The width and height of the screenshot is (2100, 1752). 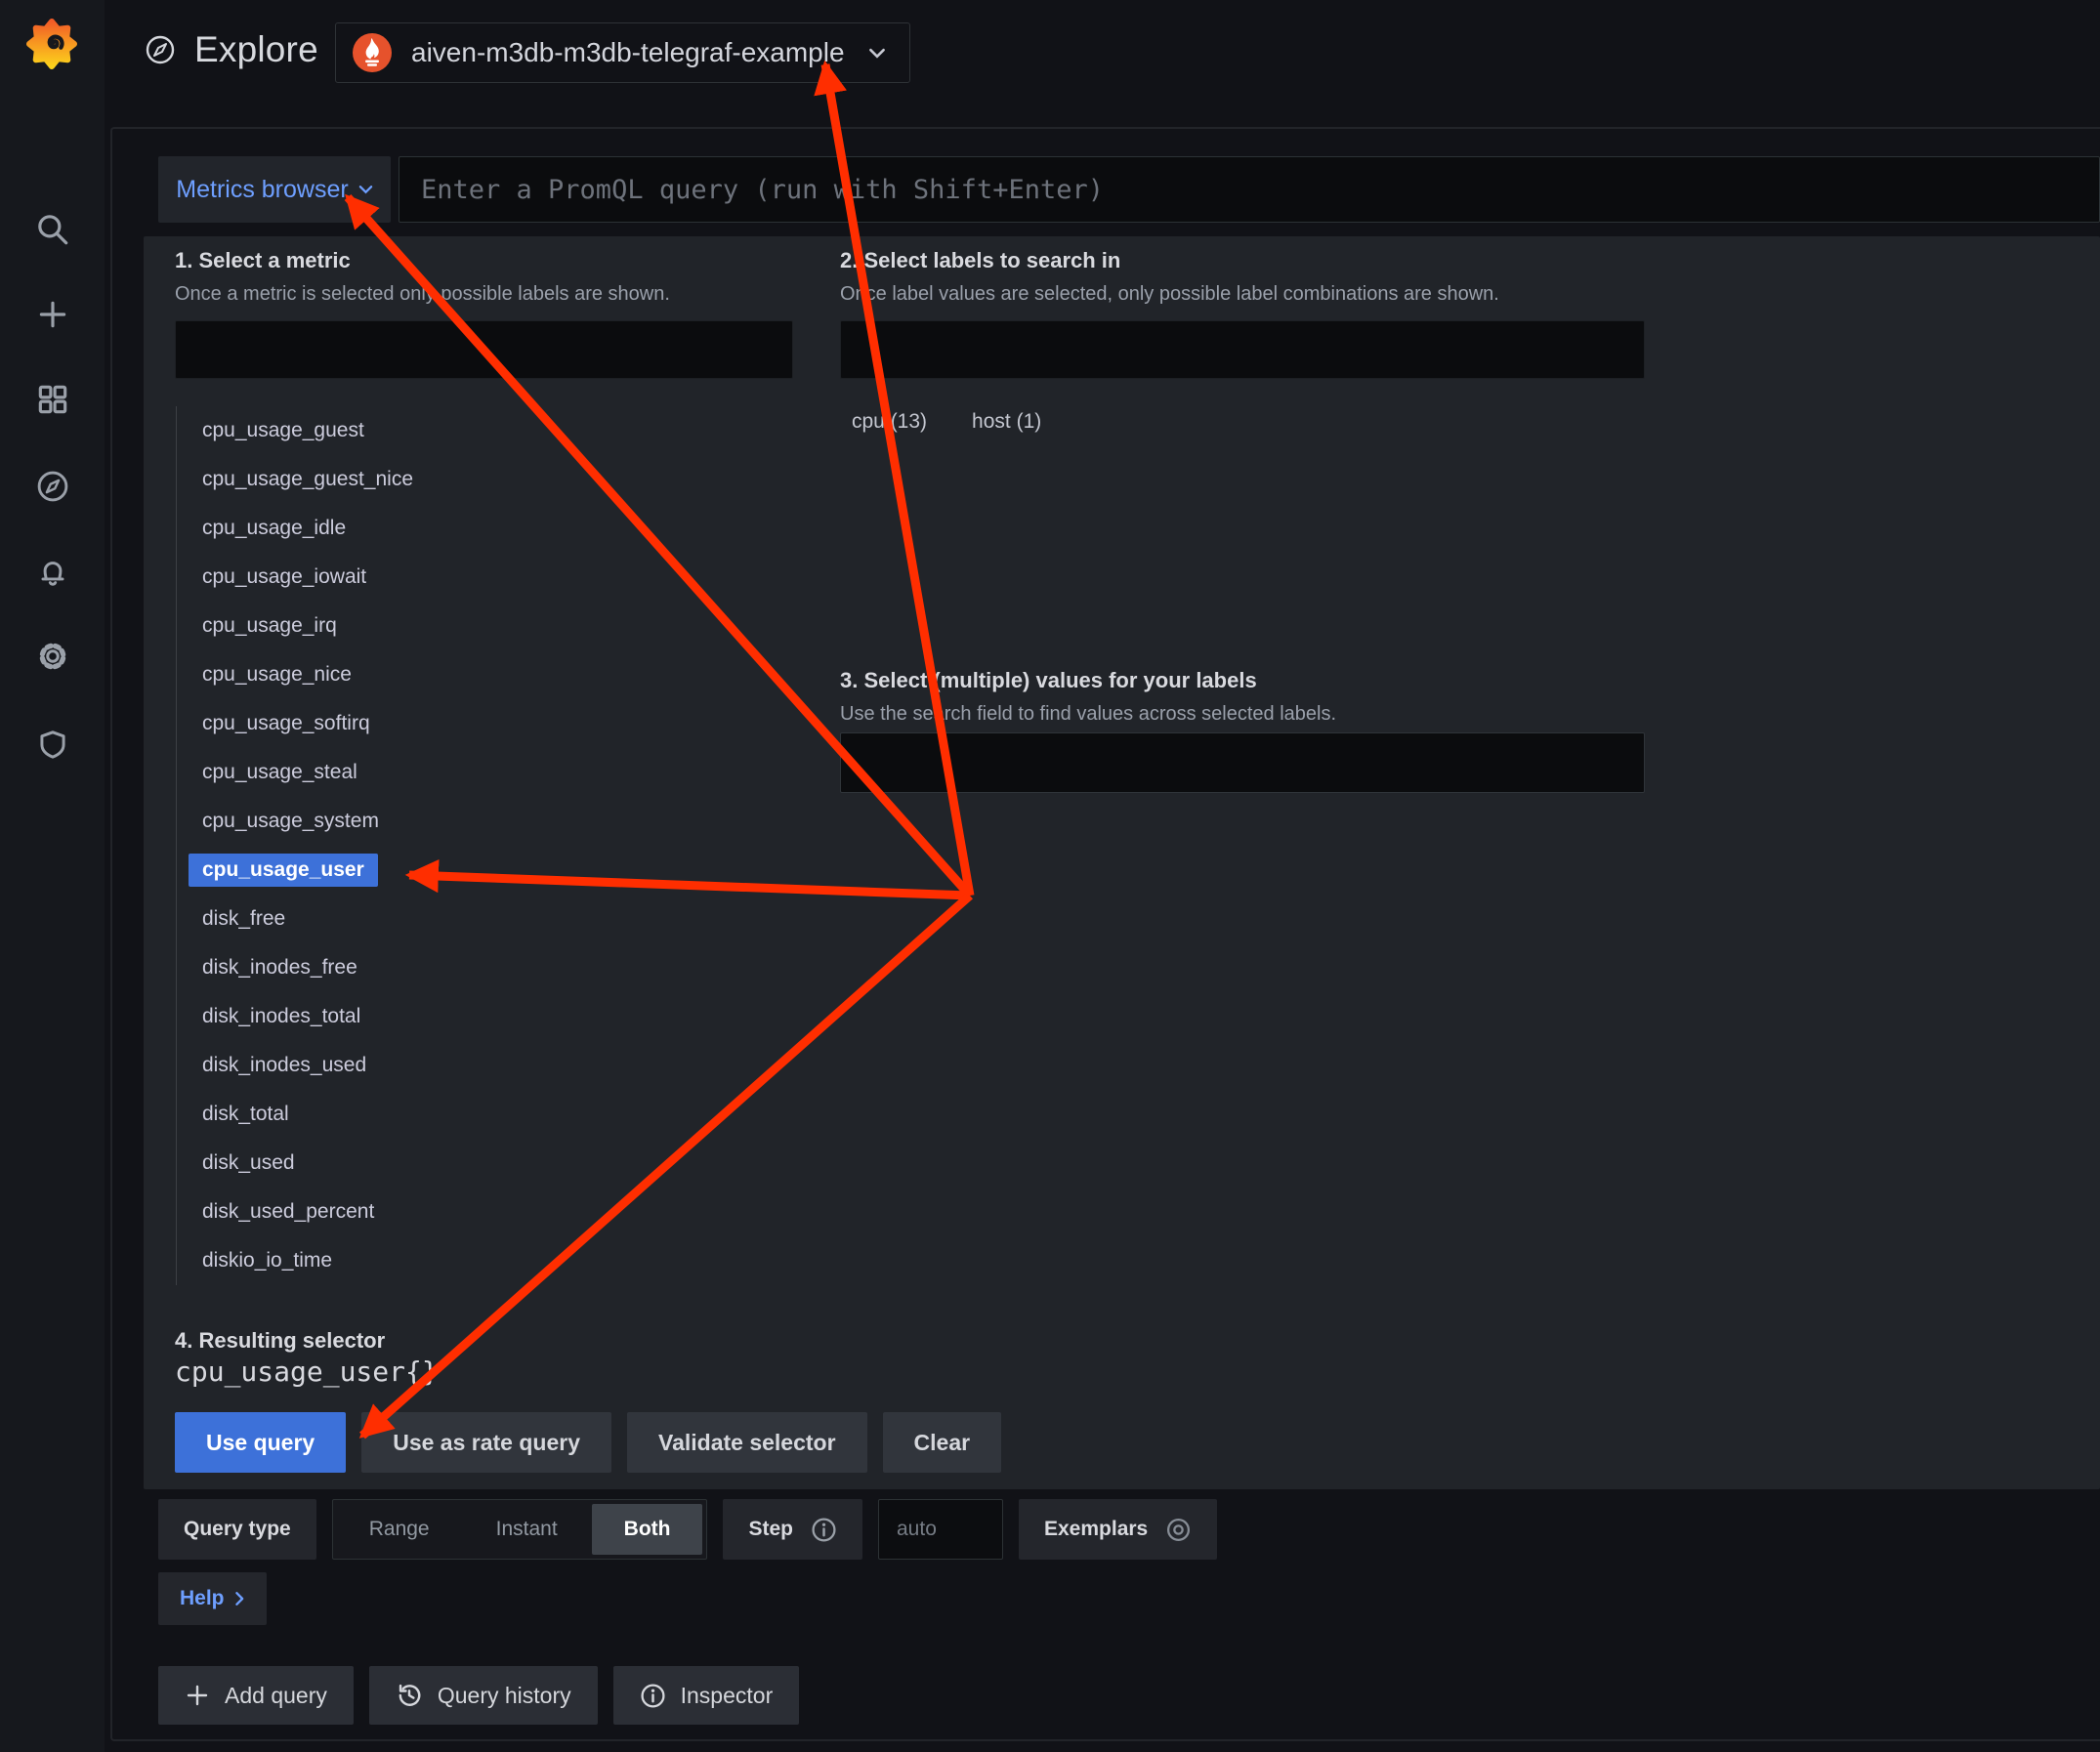 What do you see at coordinates (256, 49) in the screenshot?
I see `page-title: Explore` at bounding box center [256, 49].